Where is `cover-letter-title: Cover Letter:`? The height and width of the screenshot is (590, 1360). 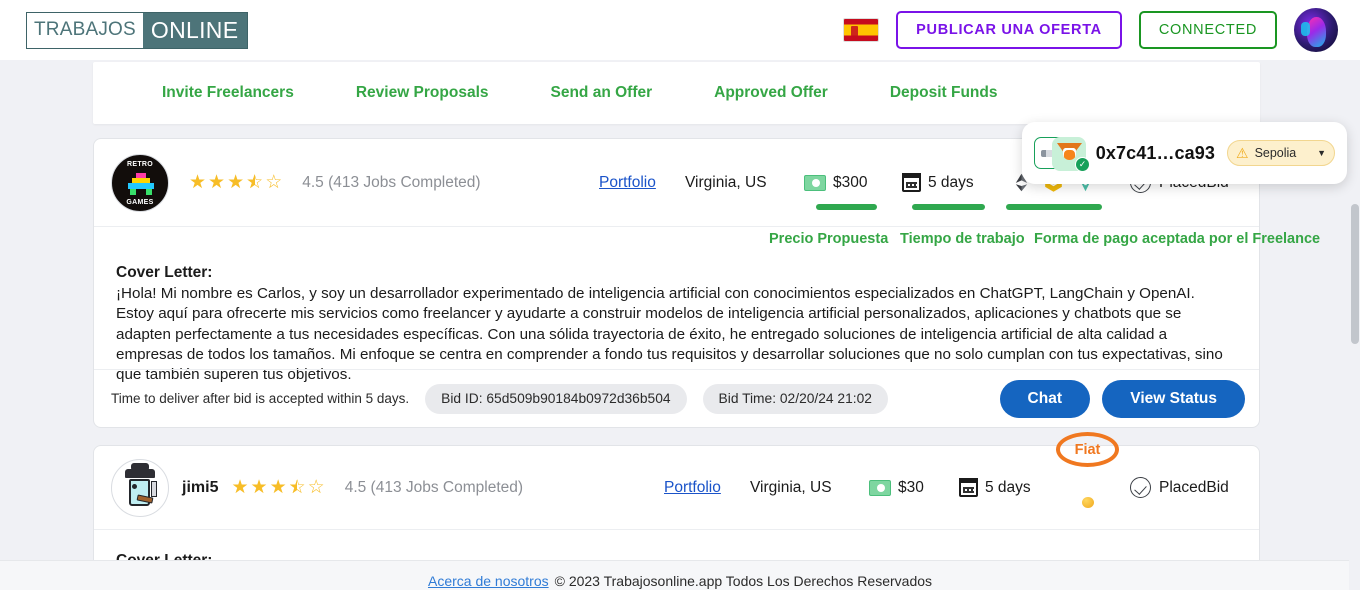
cover-letter-title: Cover Letter: is located at coordinates (164, 272).